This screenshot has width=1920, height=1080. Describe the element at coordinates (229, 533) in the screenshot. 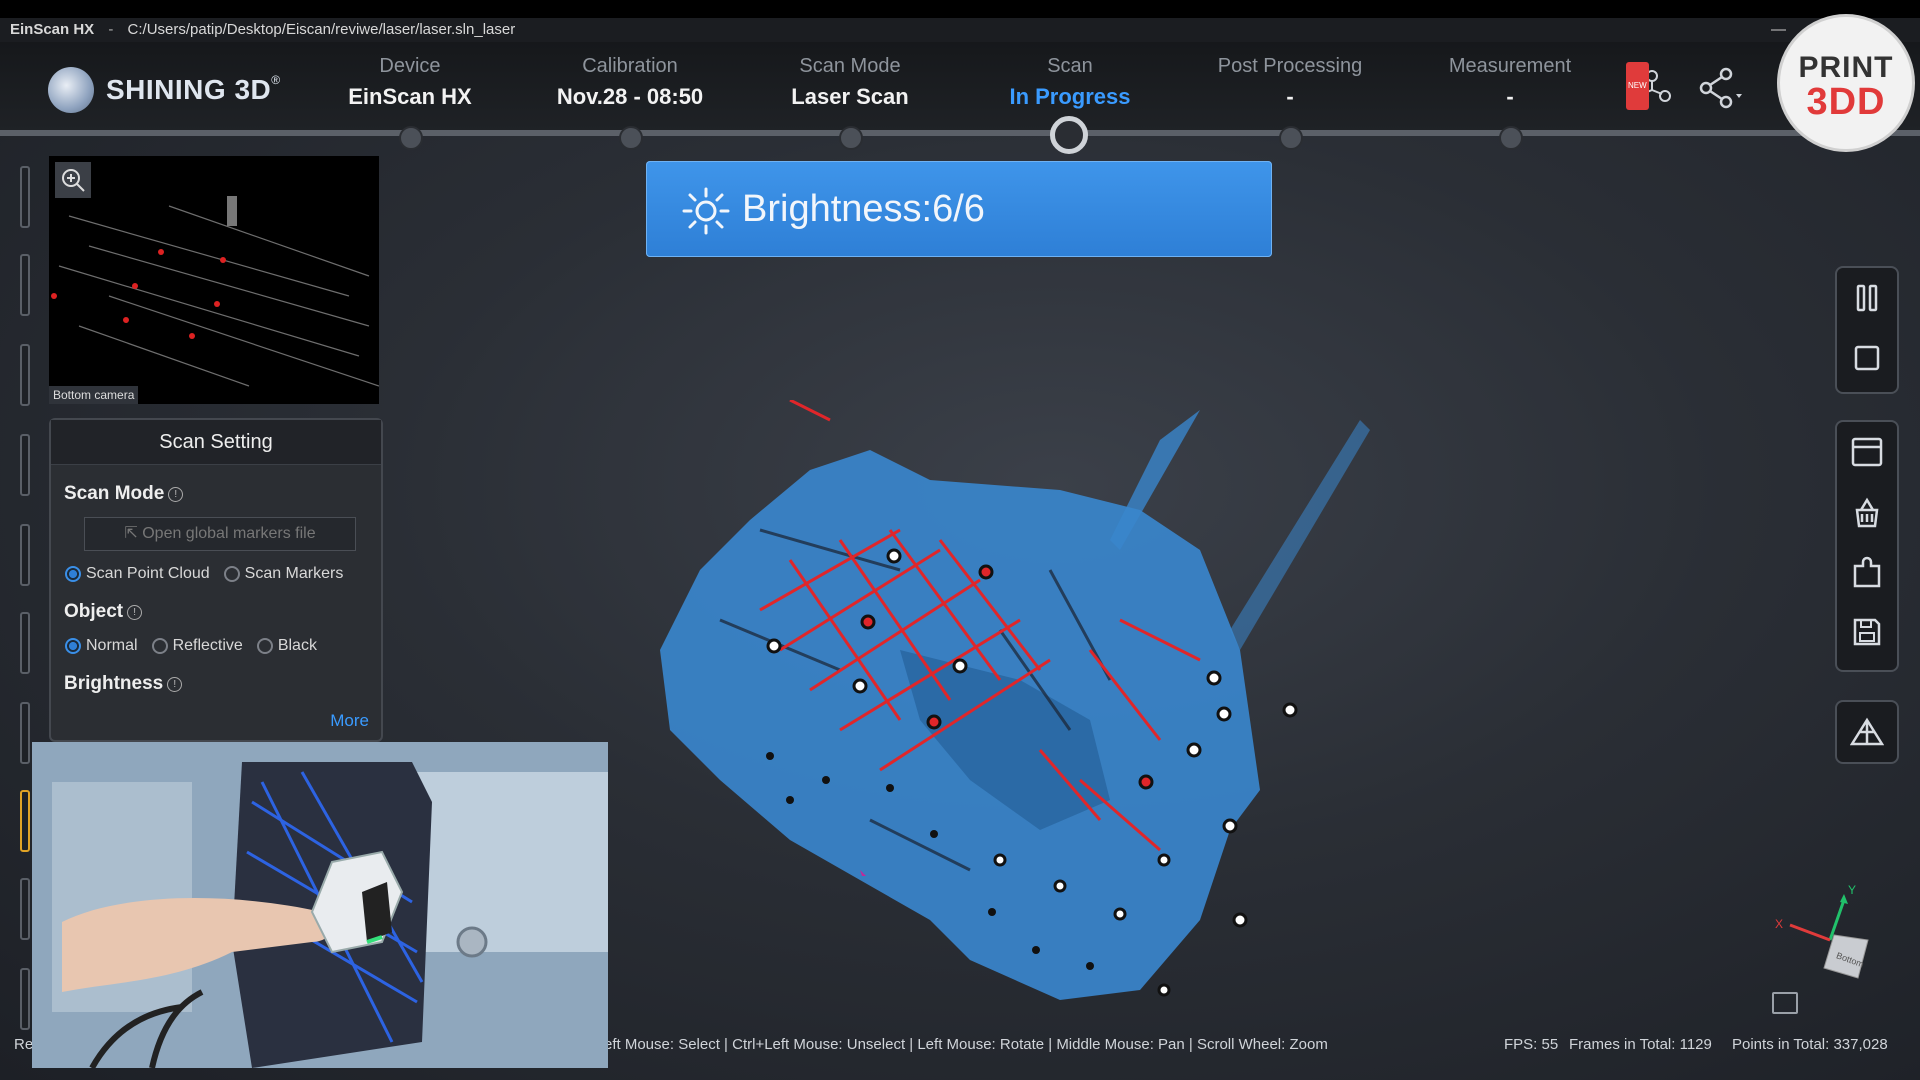

I see `open-markers-label: Open global markers file` at that location.